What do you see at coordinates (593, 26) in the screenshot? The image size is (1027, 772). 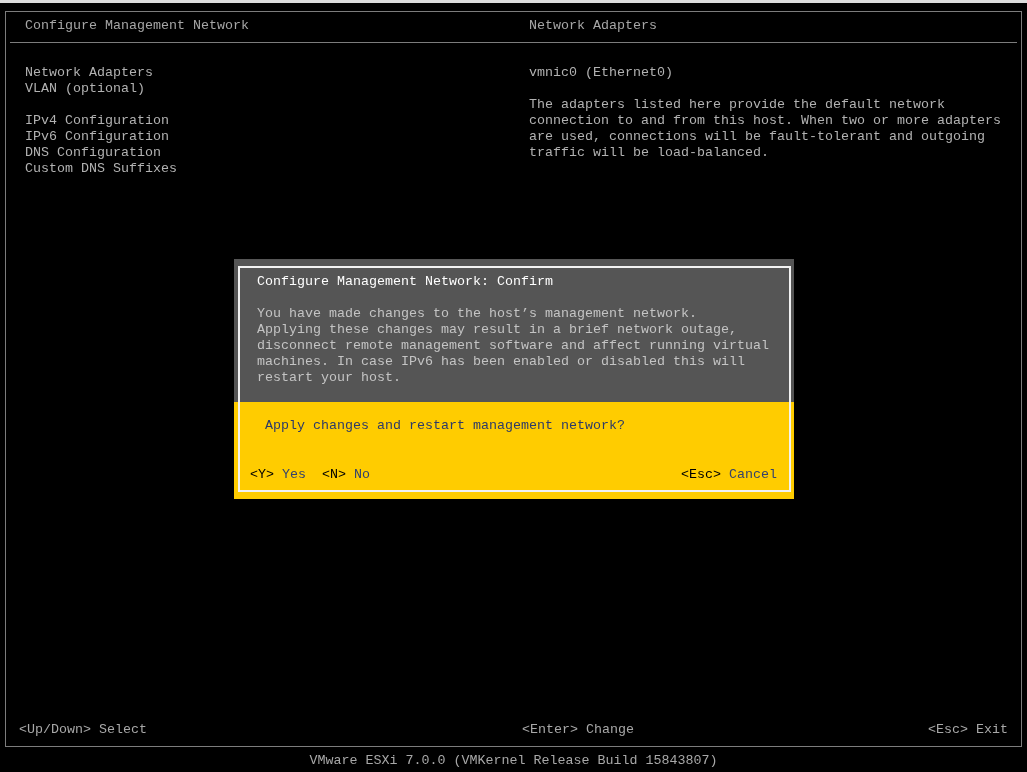 I see `pane-title: Network Adapters` at bounding box center [593, 26].